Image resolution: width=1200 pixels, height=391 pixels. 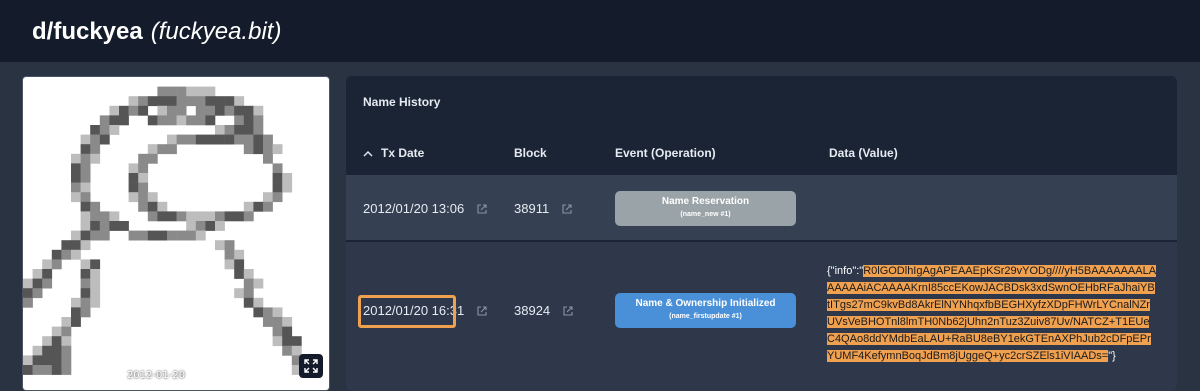 I want to click on data-suffix: "}, so click(x=1112, y=356).